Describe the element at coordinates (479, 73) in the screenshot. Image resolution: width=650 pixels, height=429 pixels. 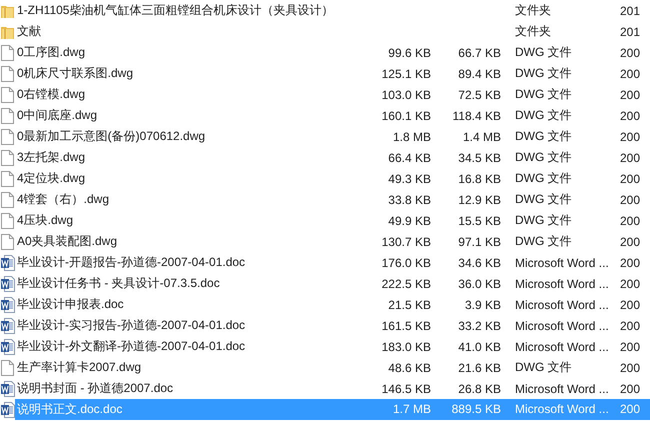
I see `compressed-size: 89.4 KB` at that location.